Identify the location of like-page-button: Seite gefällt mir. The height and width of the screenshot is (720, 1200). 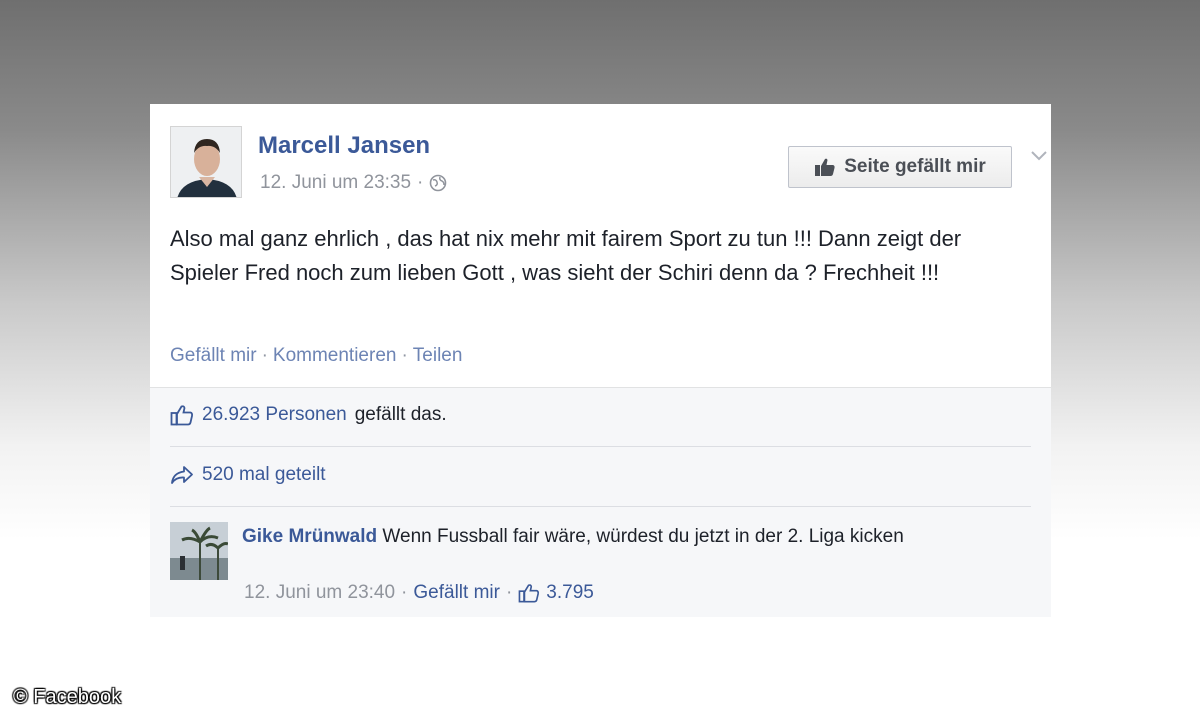
(900, 167).